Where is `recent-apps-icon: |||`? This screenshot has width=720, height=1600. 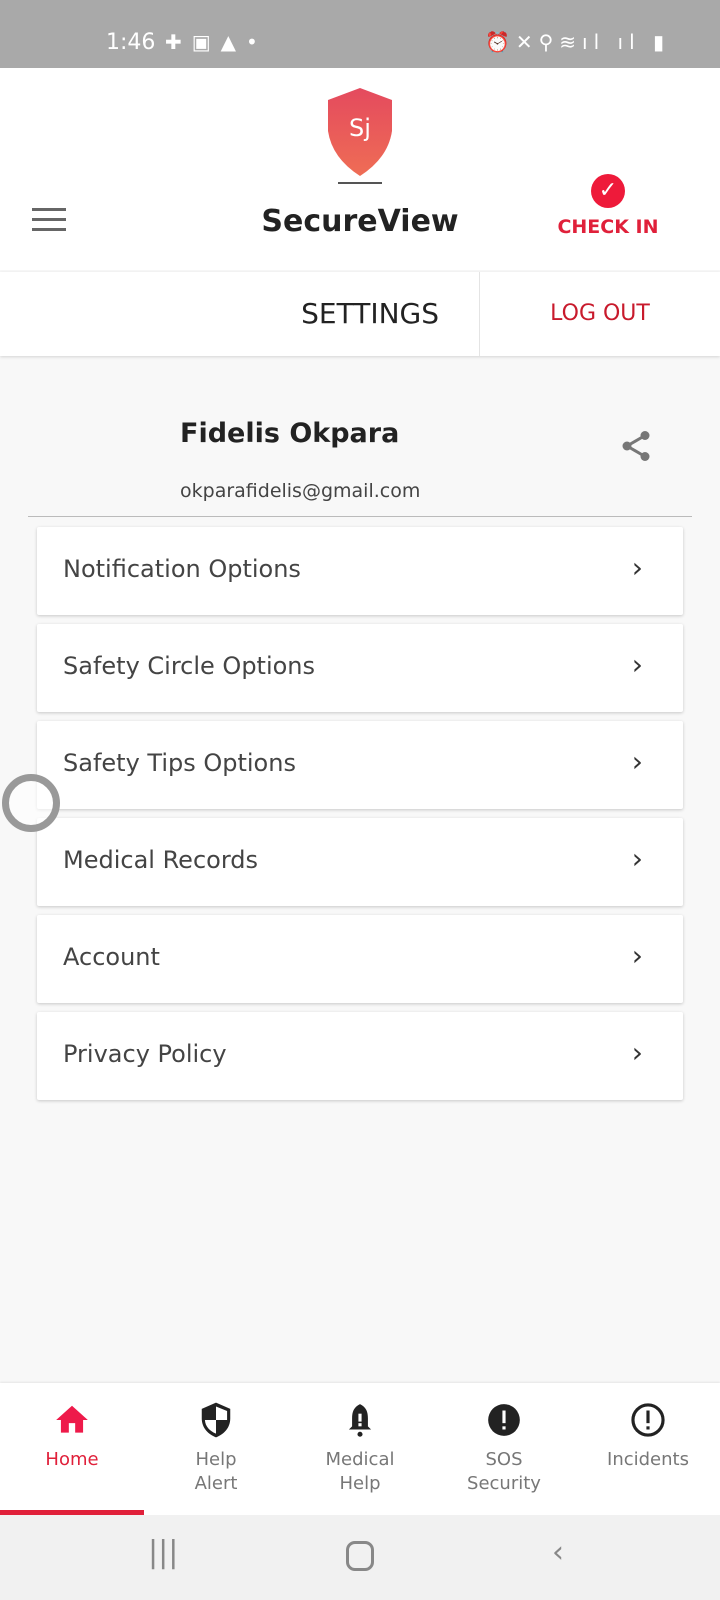 recent-apps-icon: ||| is located at coordinates (163, 1552).